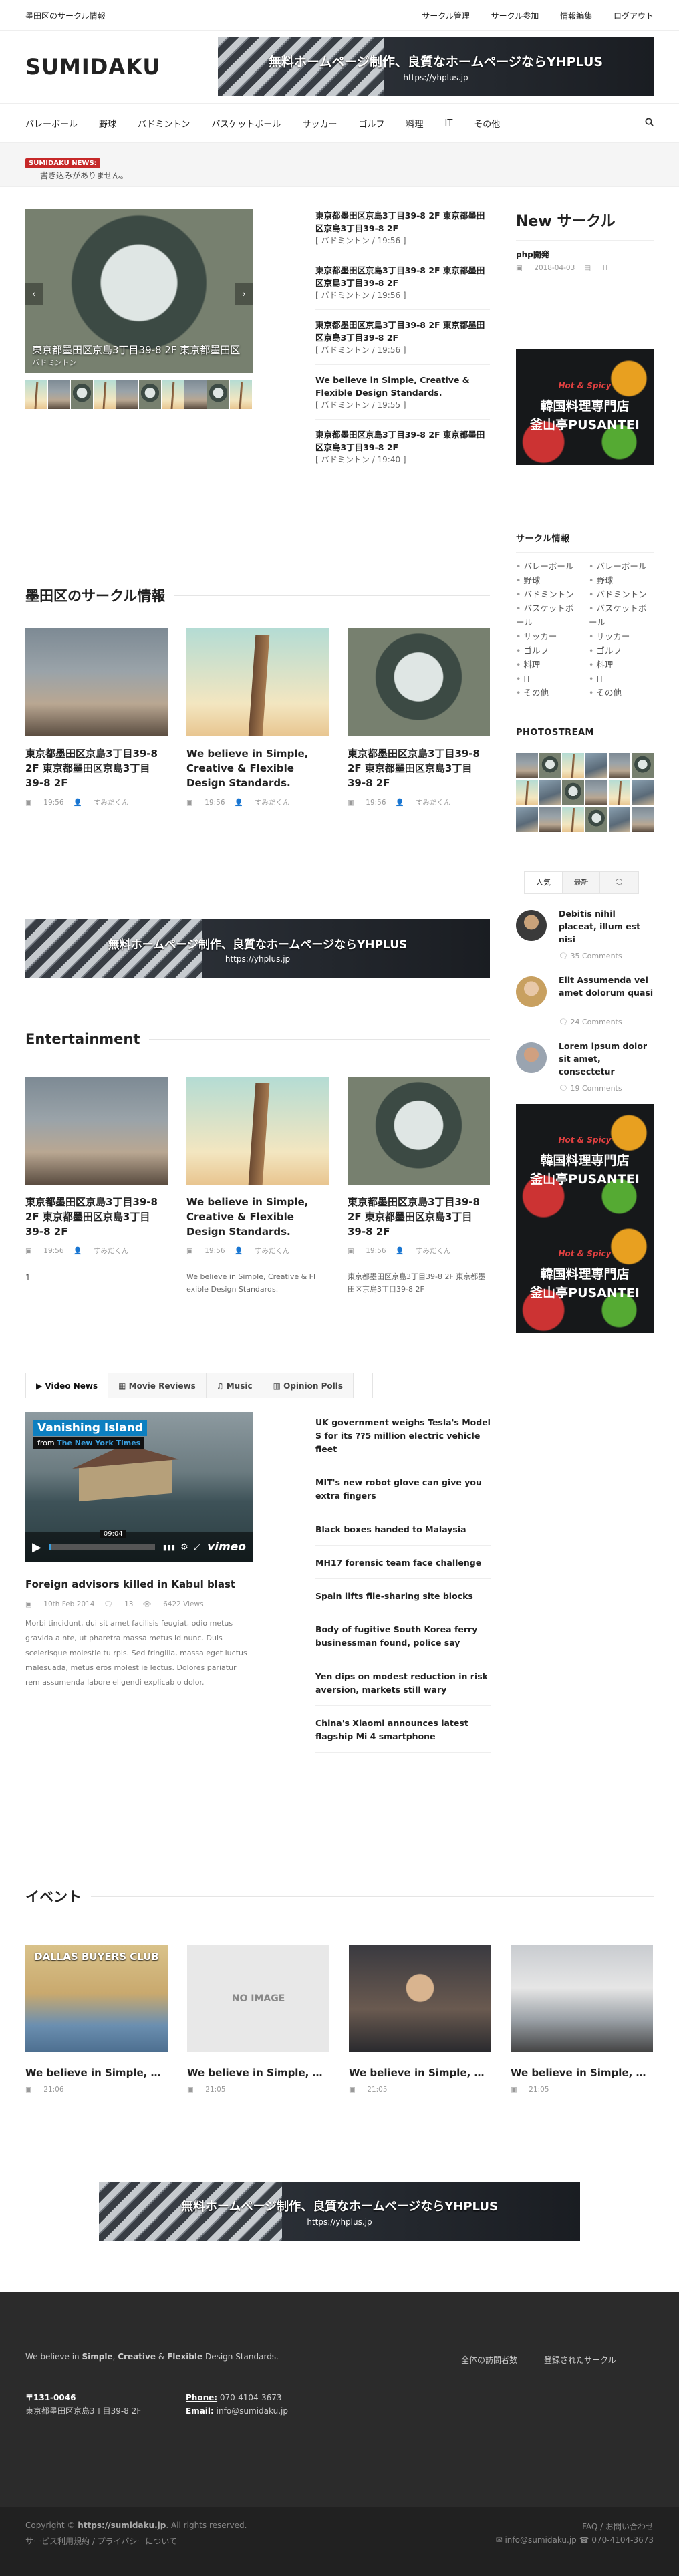 Image resolution: width=679 pixels, height=2576 pixels. I want to click on video-title: Vanishing Island, so click(90, 1428).